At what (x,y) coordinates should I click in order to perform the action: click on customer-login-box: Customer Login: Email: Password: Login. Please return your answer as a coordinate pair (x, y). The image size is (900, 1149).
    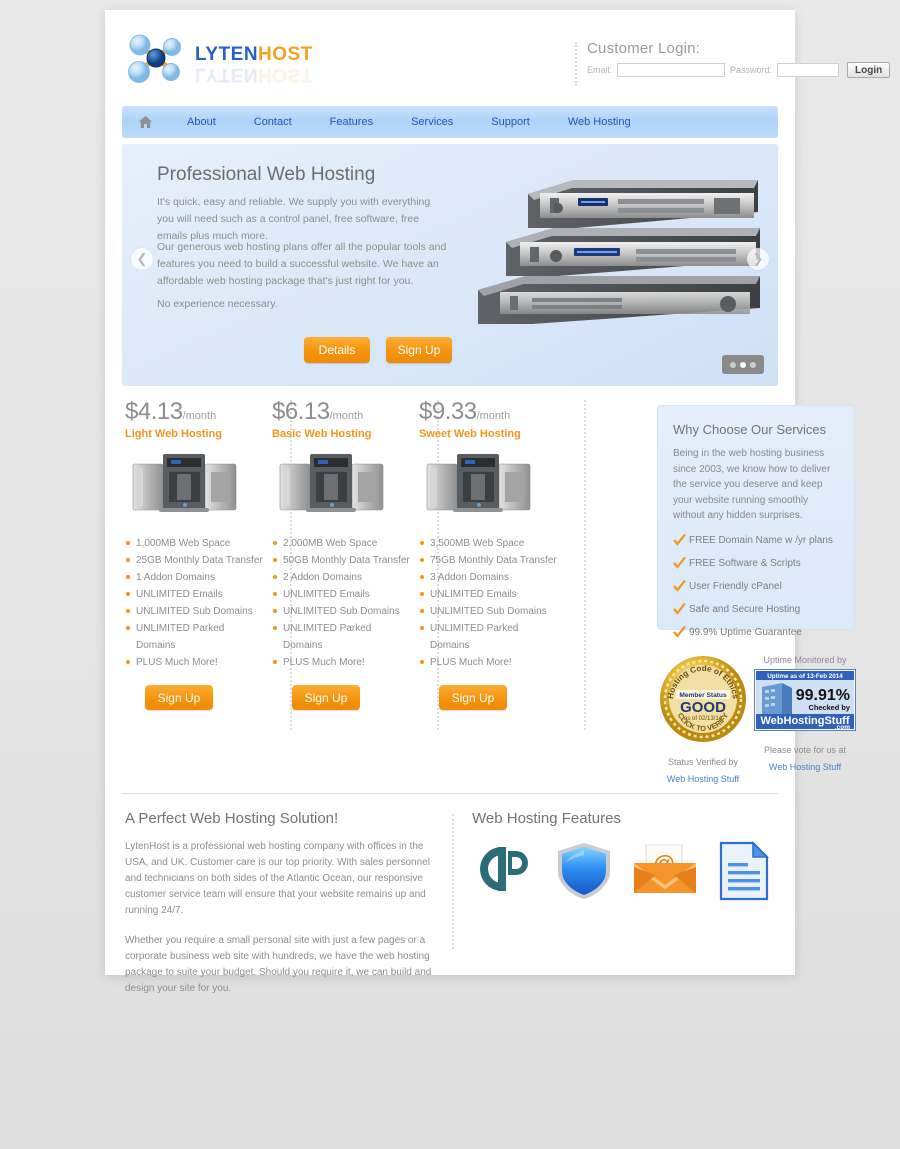
    Looking at the image, I should click on (733, 63).